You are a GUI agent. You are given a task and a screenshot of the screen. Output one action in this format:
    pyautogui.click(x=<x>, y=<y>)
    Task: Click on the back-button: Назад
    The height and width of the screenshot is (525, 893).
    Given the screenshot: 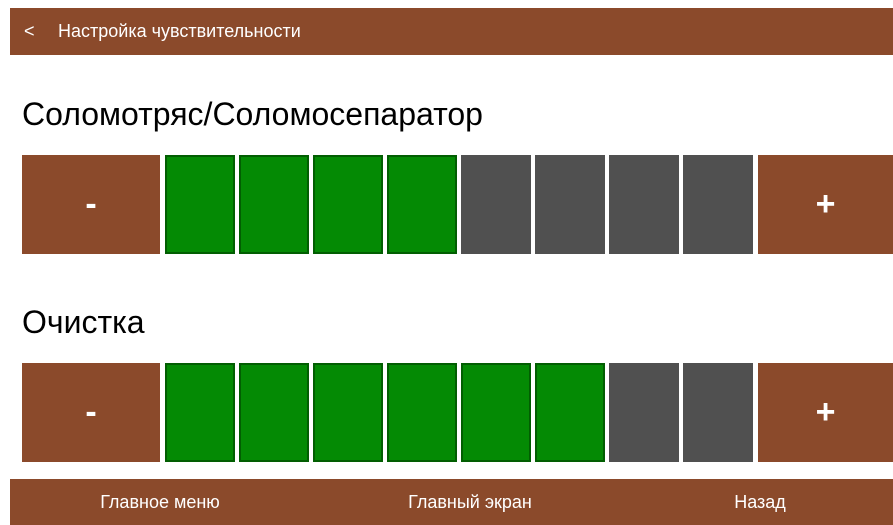 What is the action you would take?
    pyautogui.click(x=760, y=502)
    